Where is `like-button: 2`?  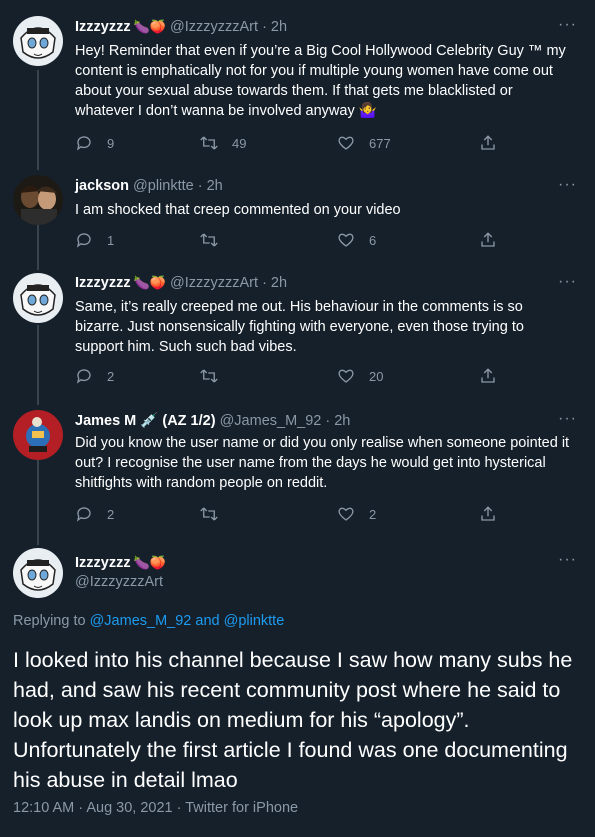
like-button: 2 is located at coordinates (356, 514).